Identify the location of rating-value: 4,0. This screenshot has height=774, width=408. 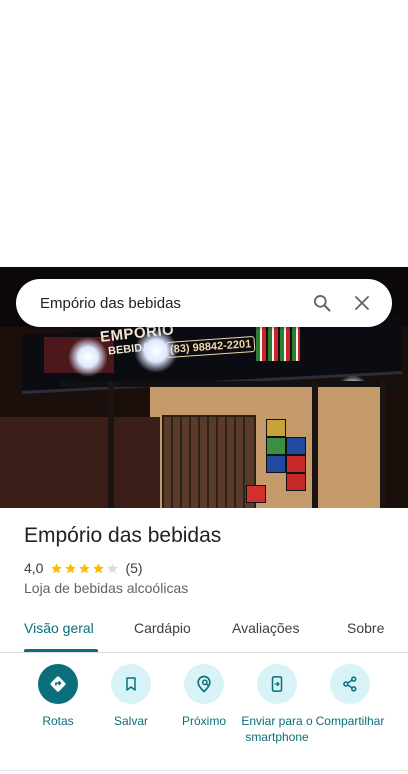
(34, 568).